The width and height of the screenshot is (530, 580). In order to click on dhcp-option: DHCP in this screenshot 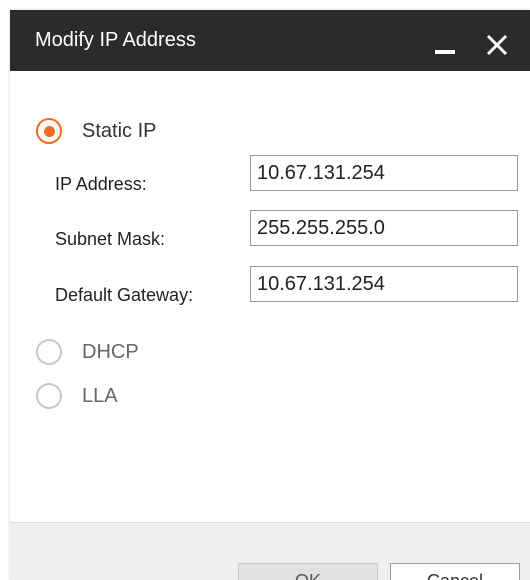, I will do `click(87, 352)`.